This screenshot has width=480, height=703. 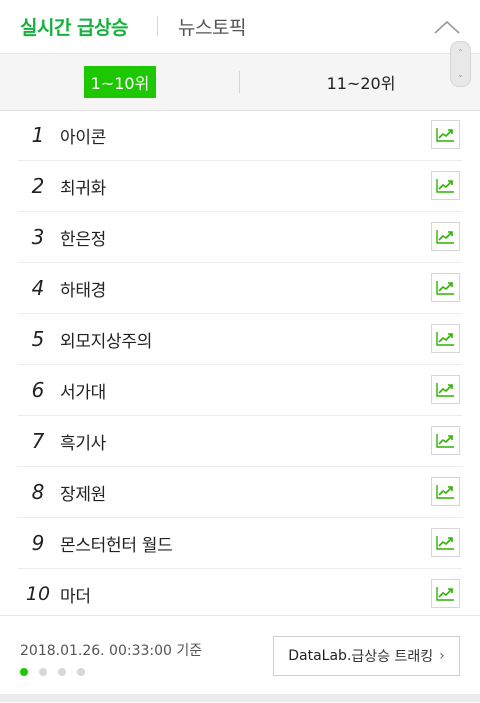 I want to click on bottom-divider-strip, so click(x=240, y=698).